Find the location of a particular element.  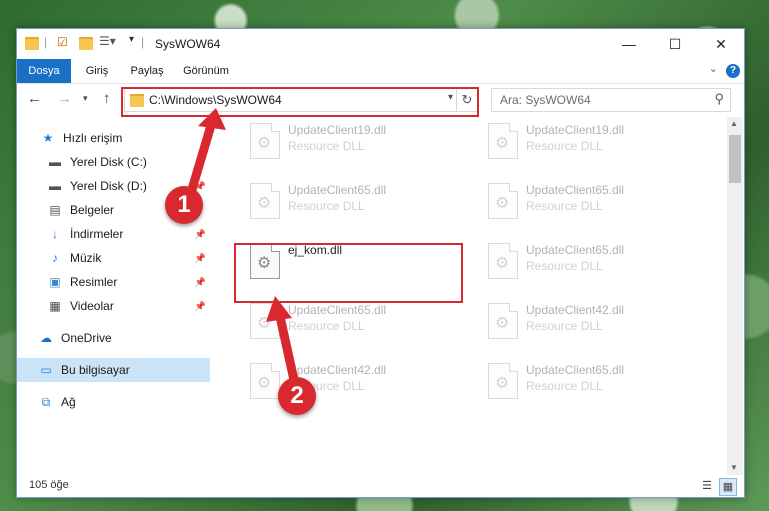

item-count: 105 öğe is located at coordinates (49, 485).